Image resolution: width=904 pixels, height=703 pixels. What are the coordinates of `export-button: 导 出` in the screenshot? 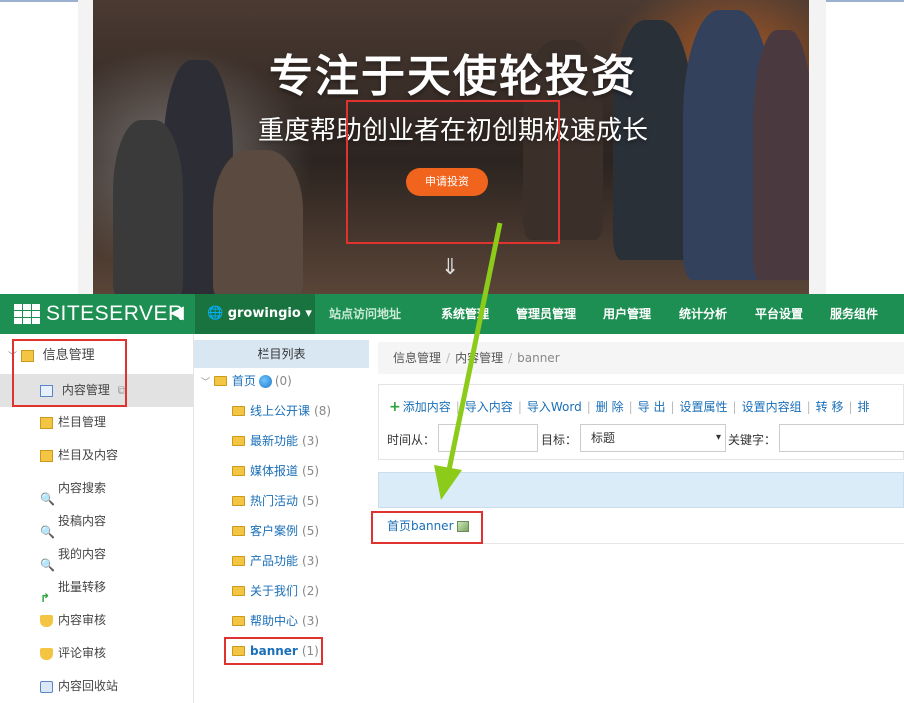 It's located at (652, 407).